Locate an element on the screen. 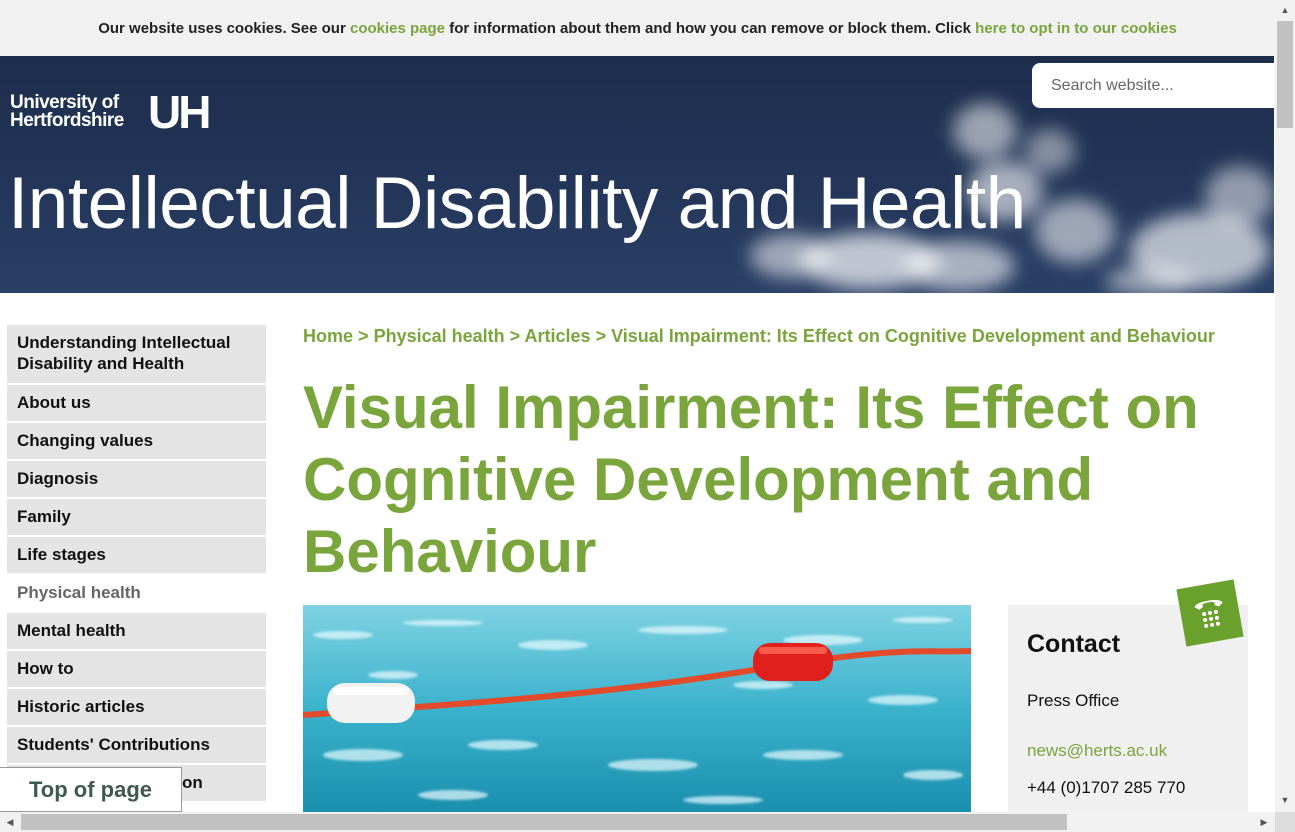 This screenshot has height=832, width=1295. scroll-left-arrow-icon: ◀ is located at coordinates (10, 822).